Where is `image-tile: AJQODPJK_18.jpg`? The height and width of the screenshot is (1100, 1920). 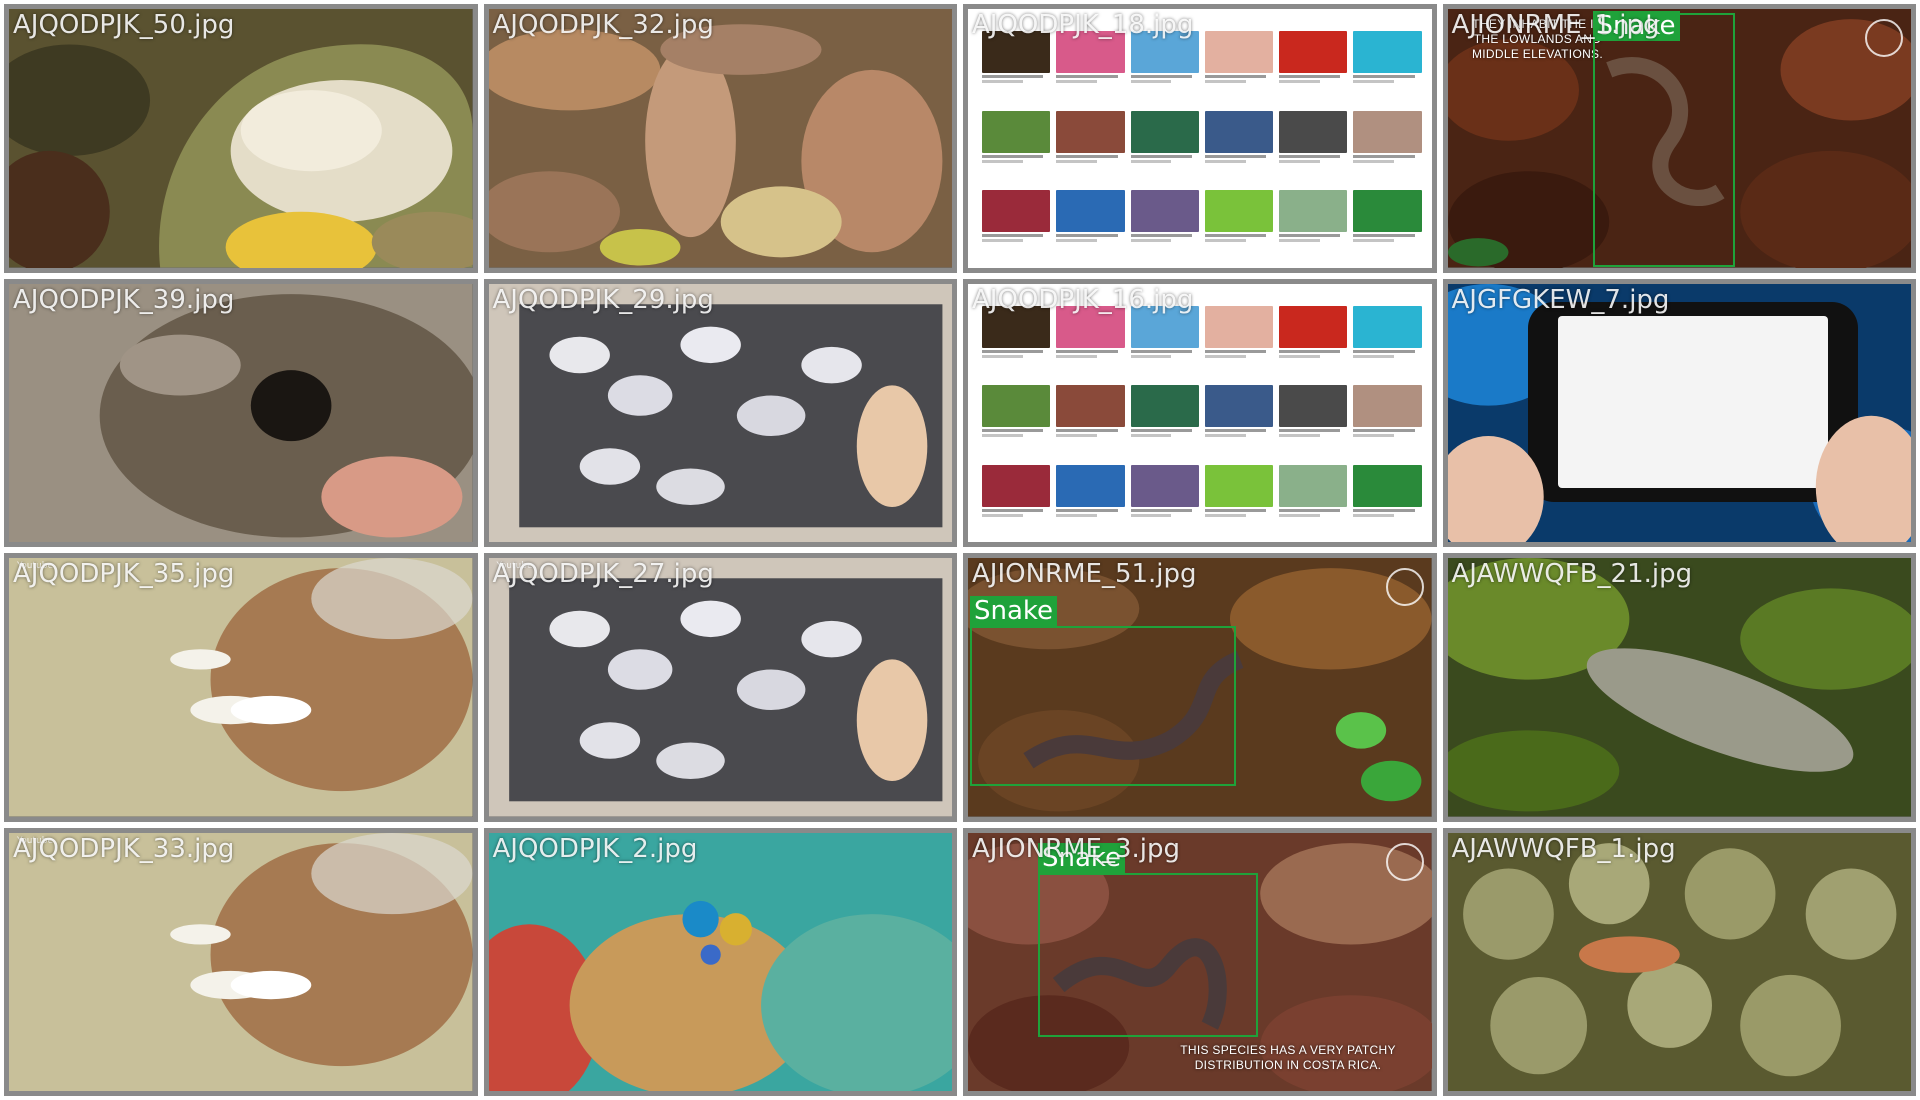
image-tile: AJQODPJK_18.jpg is located at coordinates (1200, 138).